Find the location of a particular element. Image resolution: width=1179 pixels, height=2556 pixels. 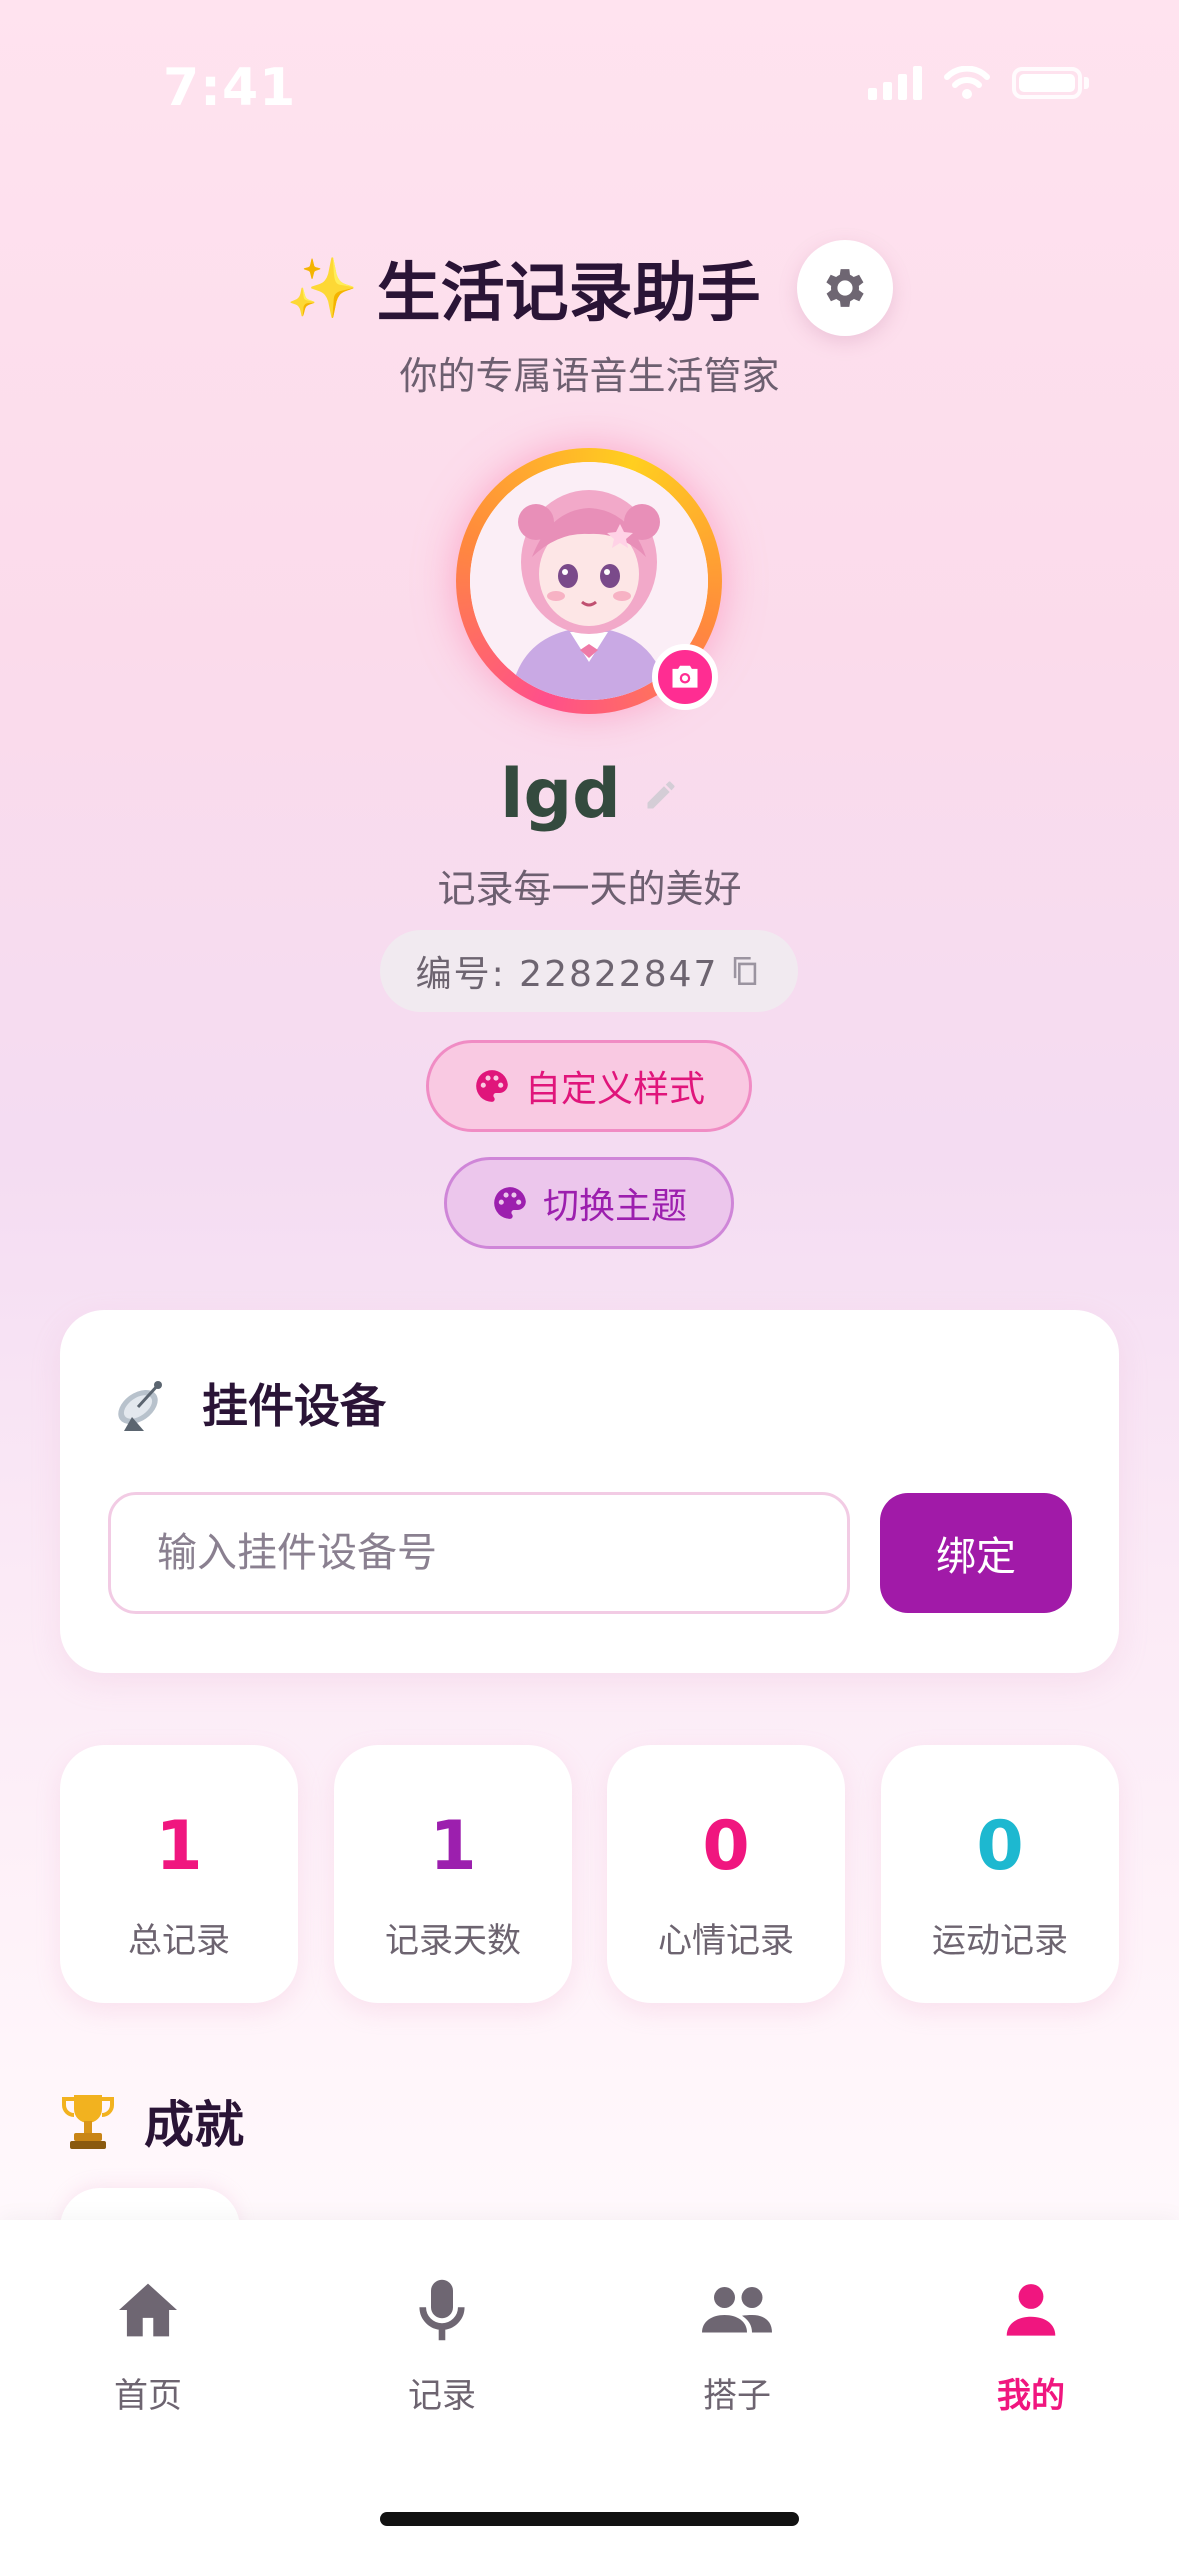

stat-card-total-records: 1 总记录 is located at coordinates (179, 1874).